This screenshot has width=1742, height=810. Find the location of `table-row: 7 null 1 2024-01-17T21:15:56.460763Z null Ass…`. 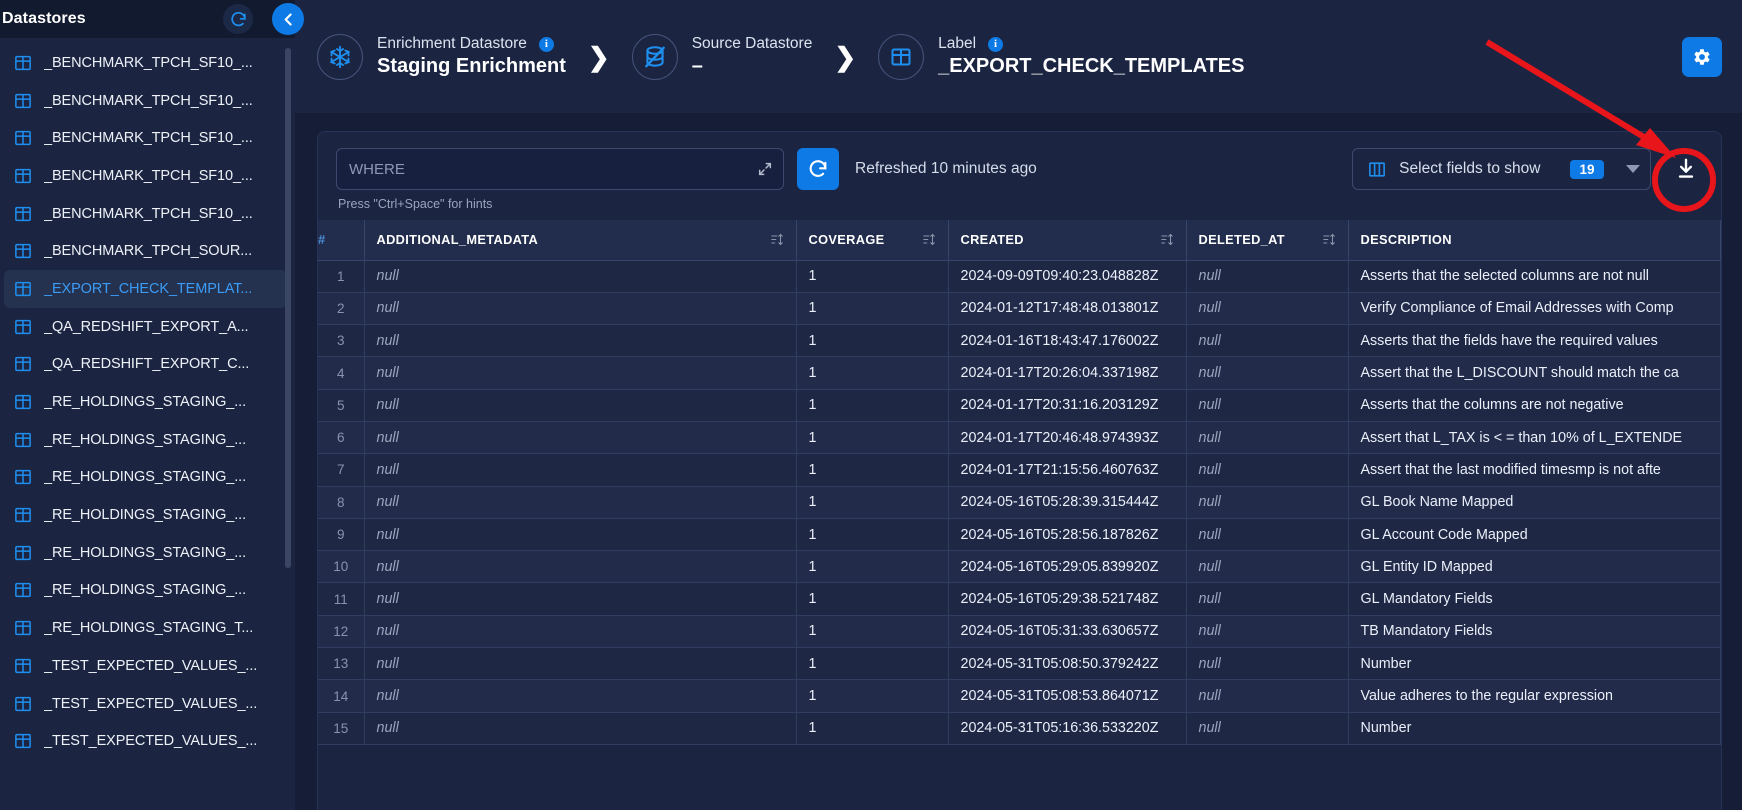

table-row: 7 null 1 2024-01-17T21:15:56.460763Z null Ass… is located at coordinates (1019, 470).